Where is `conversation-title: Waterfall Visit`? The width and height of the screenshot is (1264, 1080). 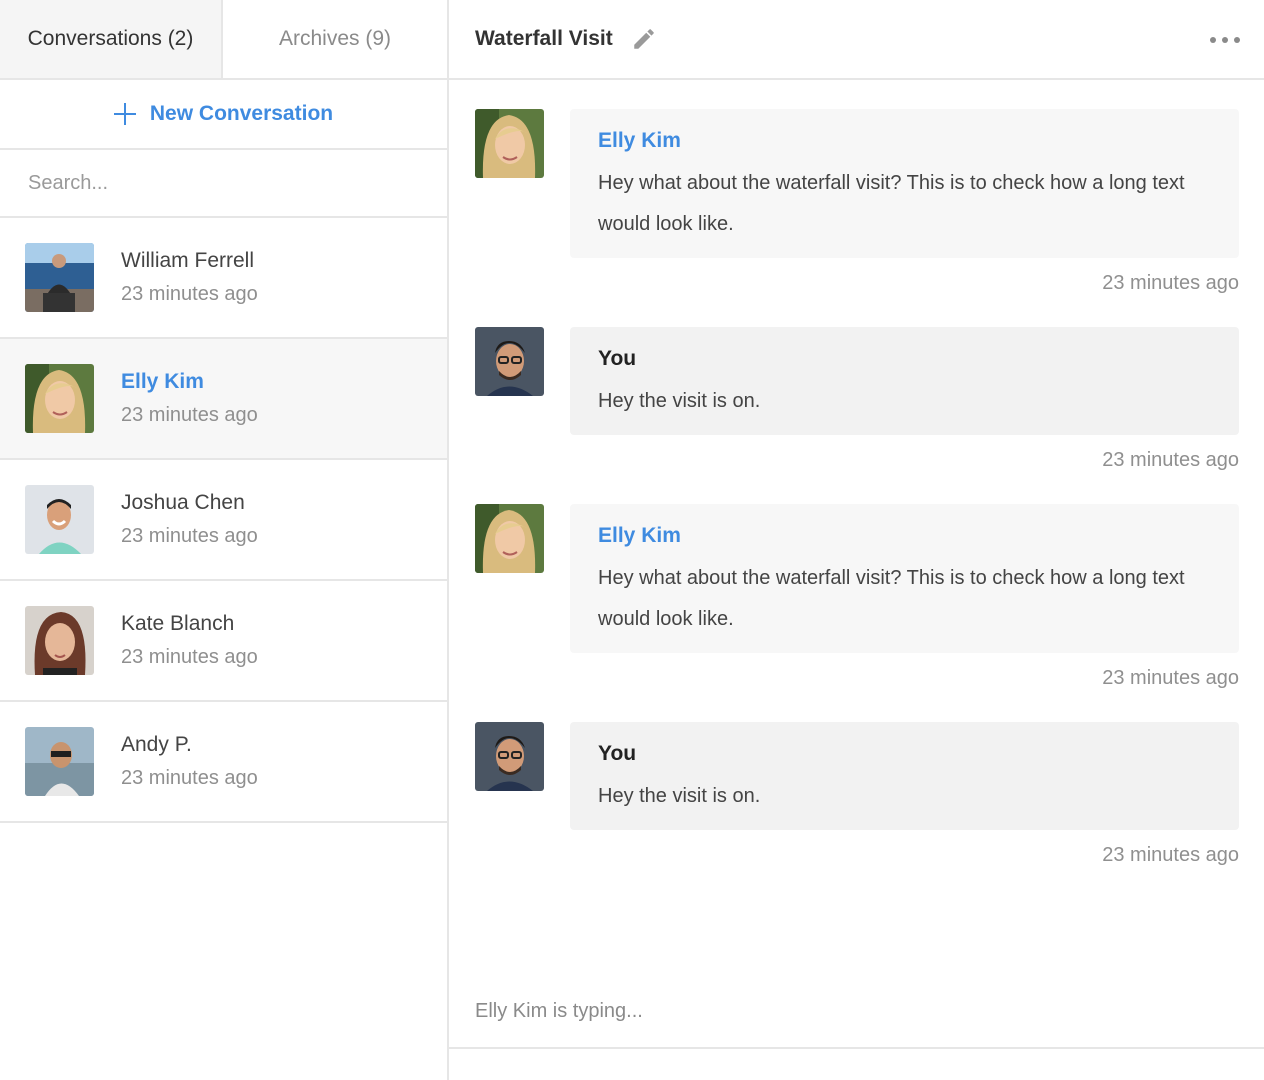 conversation-title: Waterfall Visit is located at coordinates (544, 38).